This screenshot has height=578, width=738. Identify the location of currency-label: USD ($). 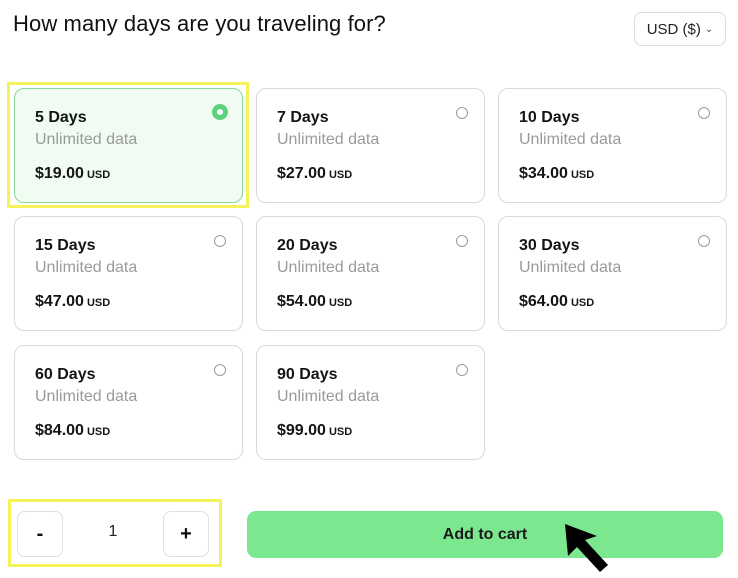
(673, 29).